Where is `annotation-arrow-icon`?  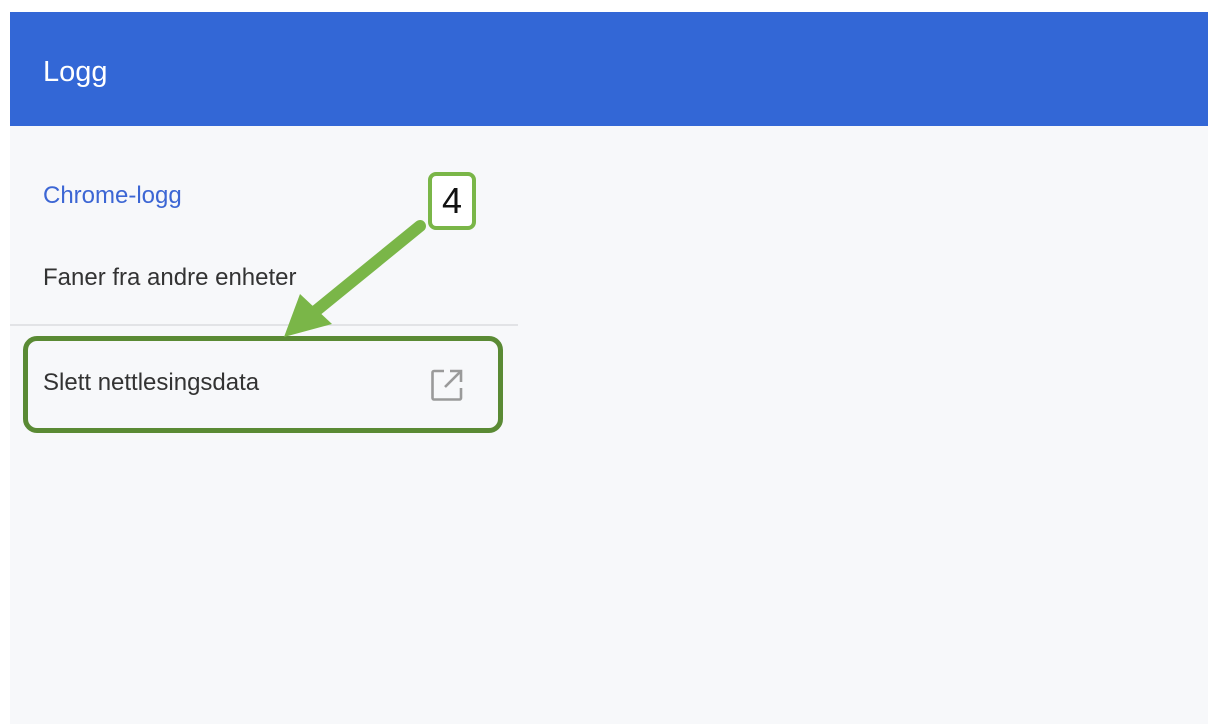
annotation-arrow-icon is located at coordinates (355, 278).